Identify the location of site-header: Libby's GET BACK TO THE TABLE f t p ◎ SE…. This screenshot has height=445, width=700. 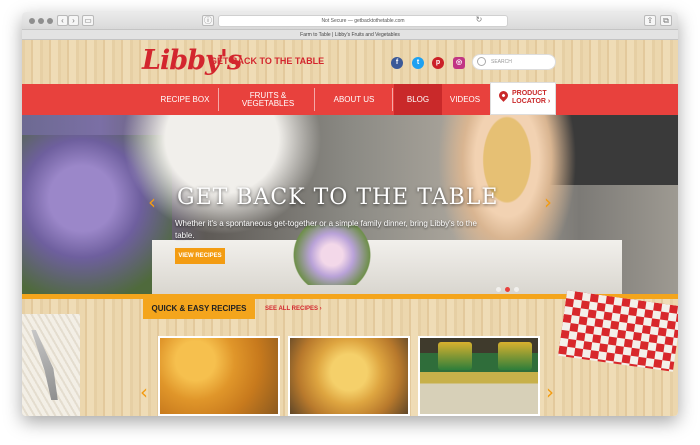
(350, 62).